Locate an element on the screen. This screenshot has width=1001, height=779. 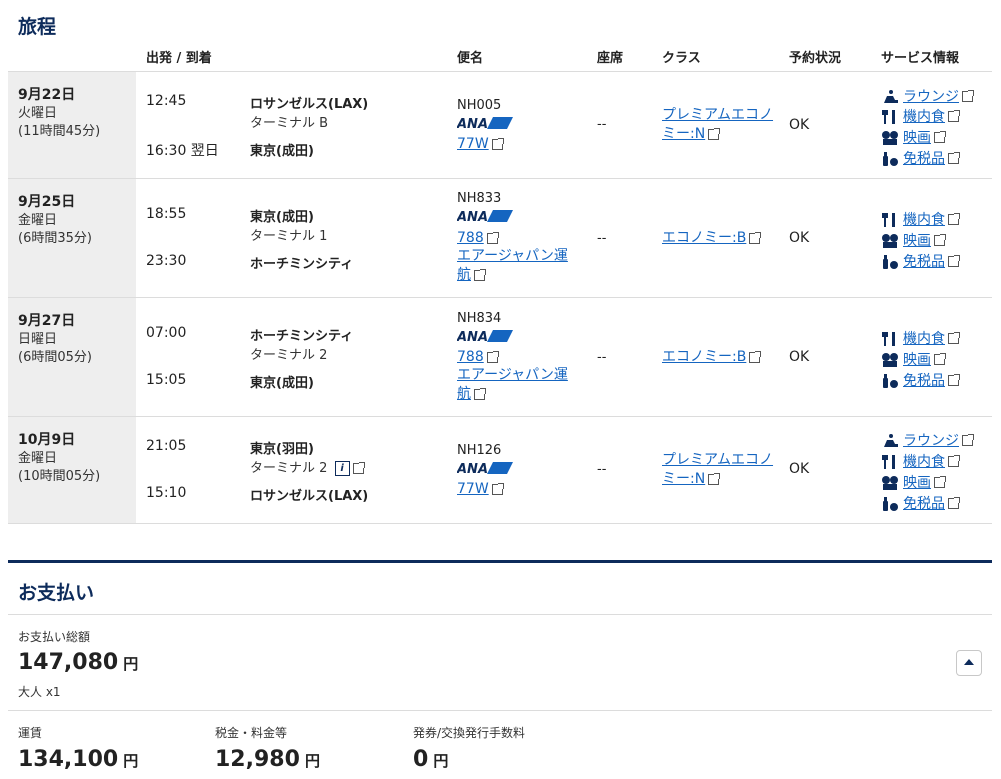
flight-duration: (6時間35分) is located at coordinates (55, 238).